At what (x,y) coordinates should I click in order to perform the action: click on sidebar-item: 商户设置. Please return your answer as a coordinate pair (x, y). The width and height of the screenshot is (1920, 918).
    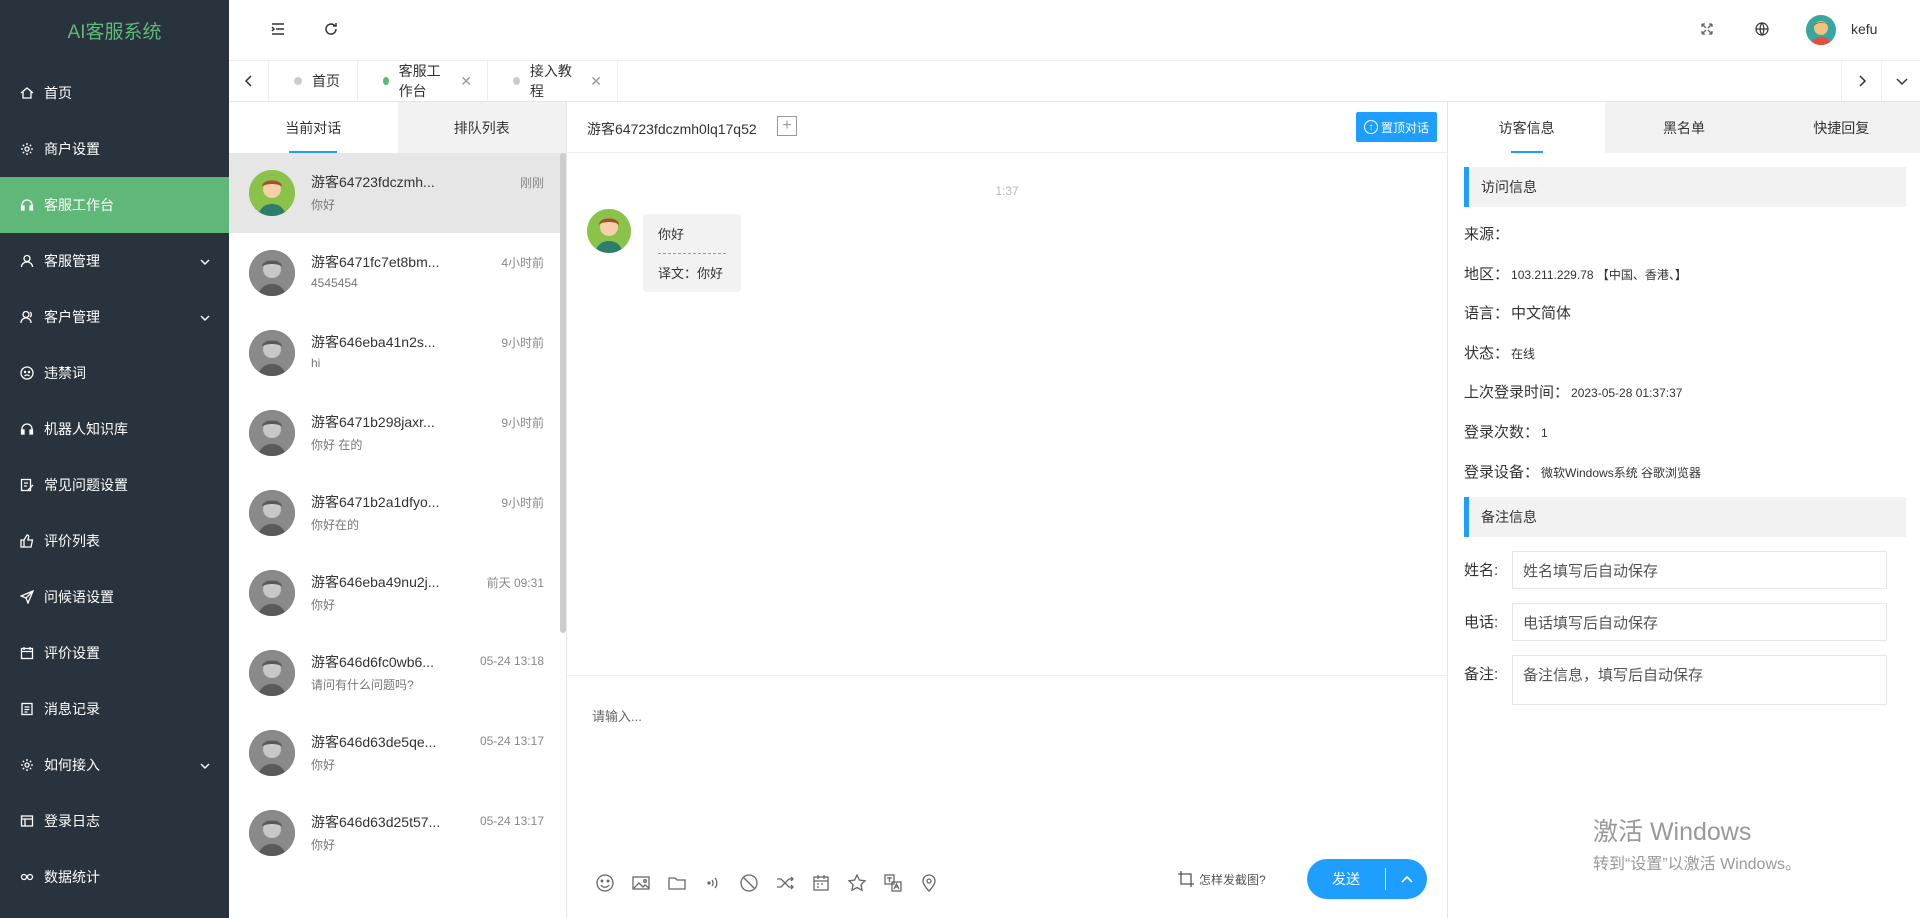
    Looking at the image, I should click on (114, 149).